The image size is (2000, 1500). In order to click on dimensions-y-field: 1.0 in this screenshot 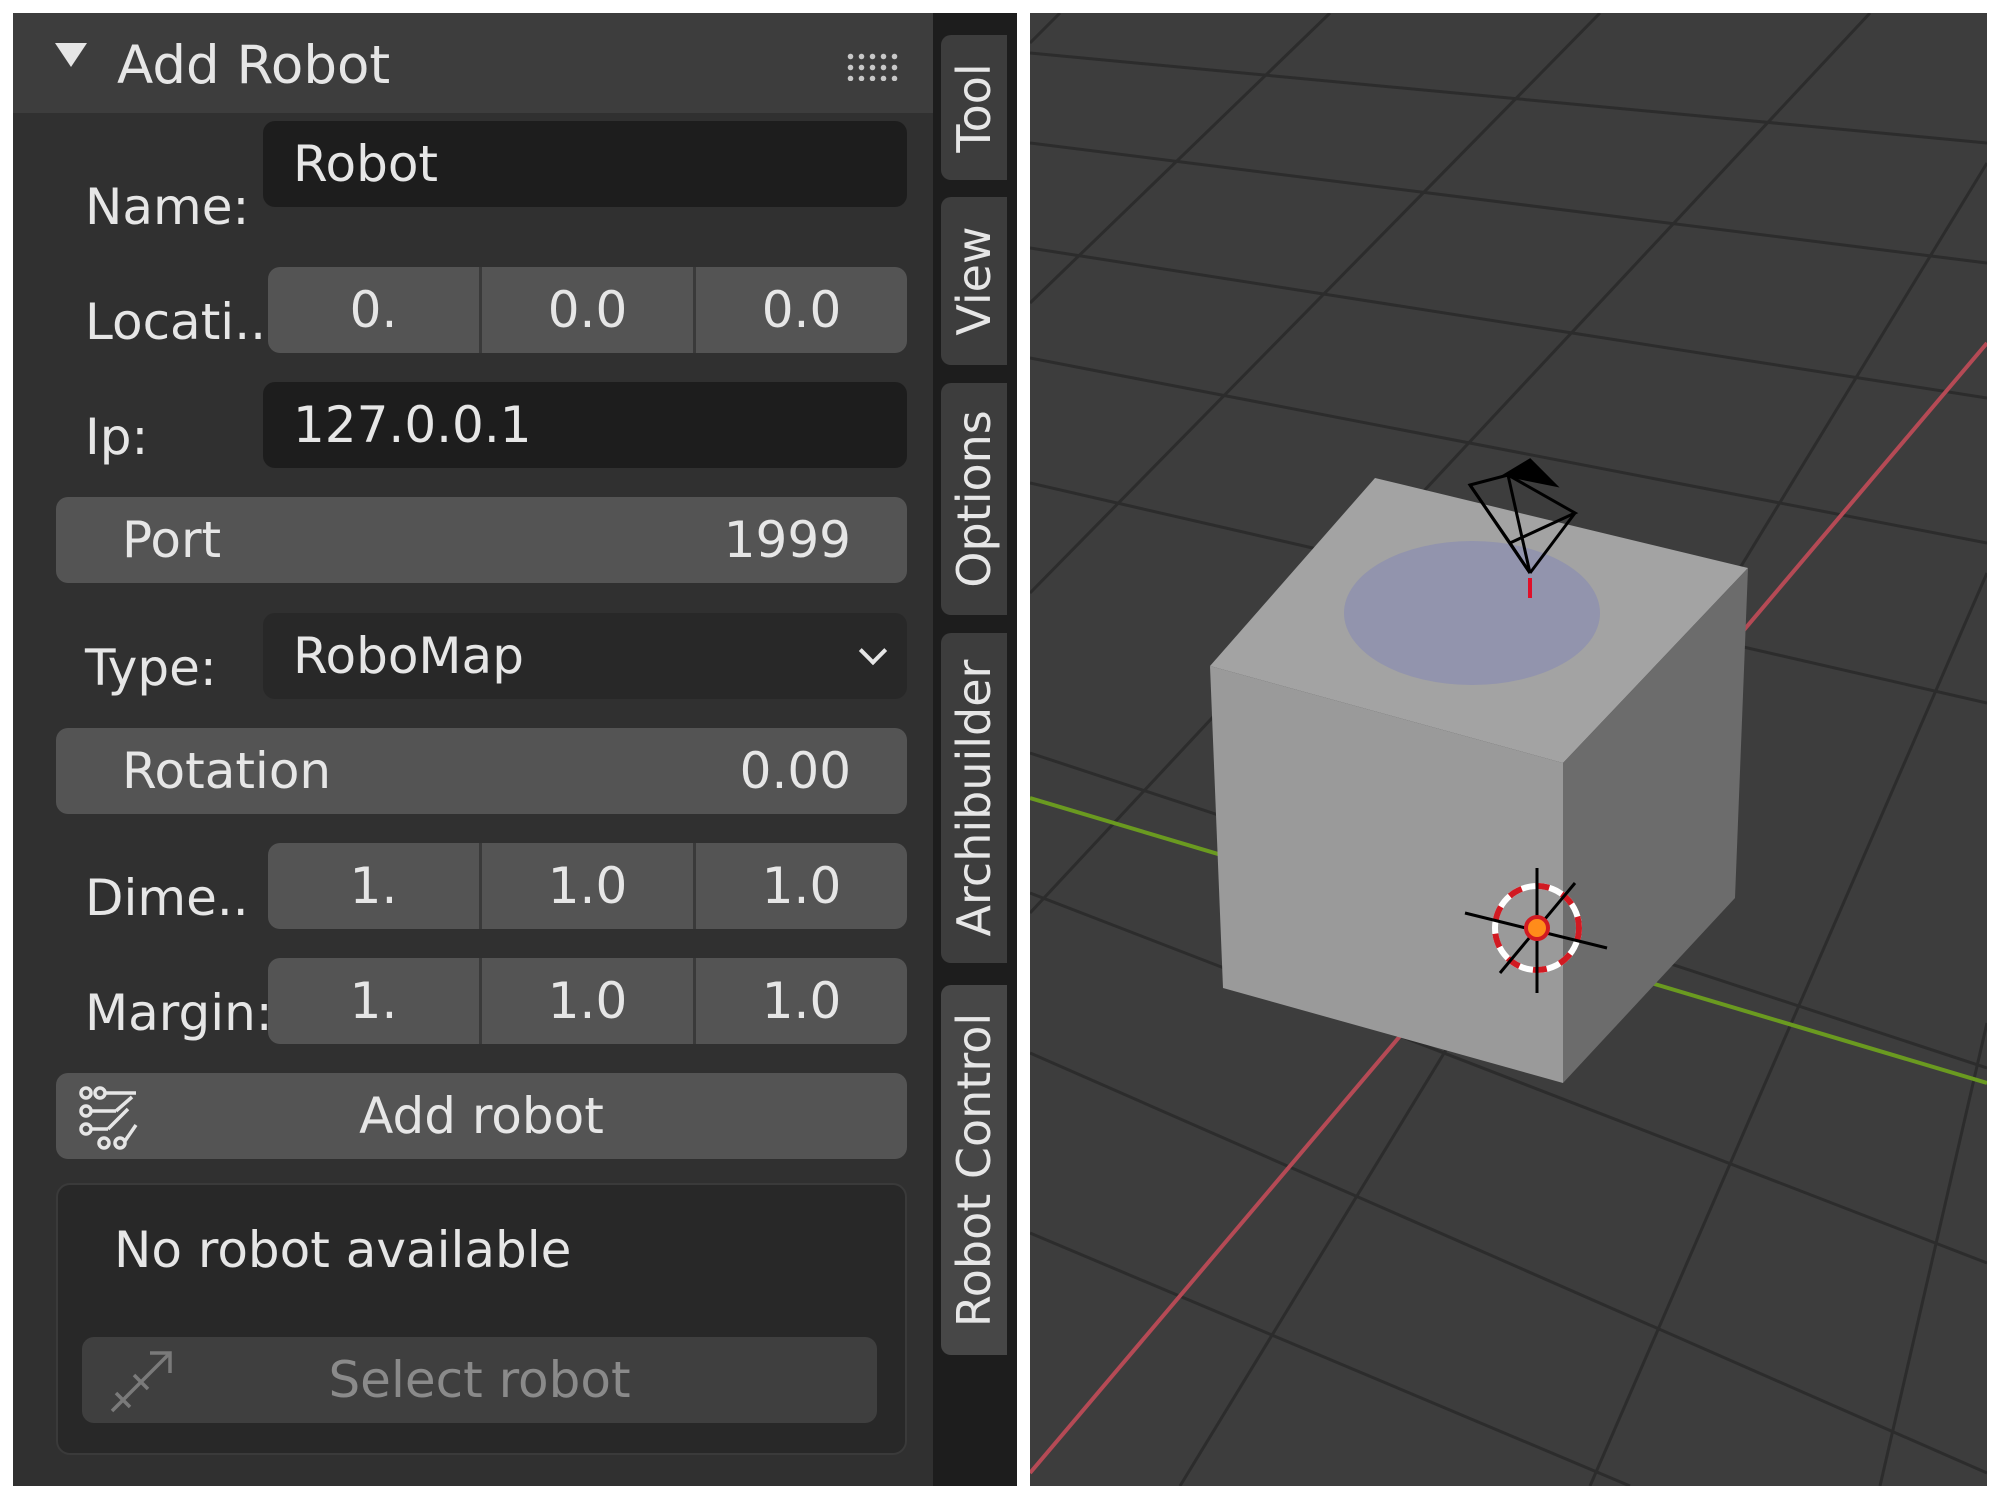, I will do `click(586, 886)`.